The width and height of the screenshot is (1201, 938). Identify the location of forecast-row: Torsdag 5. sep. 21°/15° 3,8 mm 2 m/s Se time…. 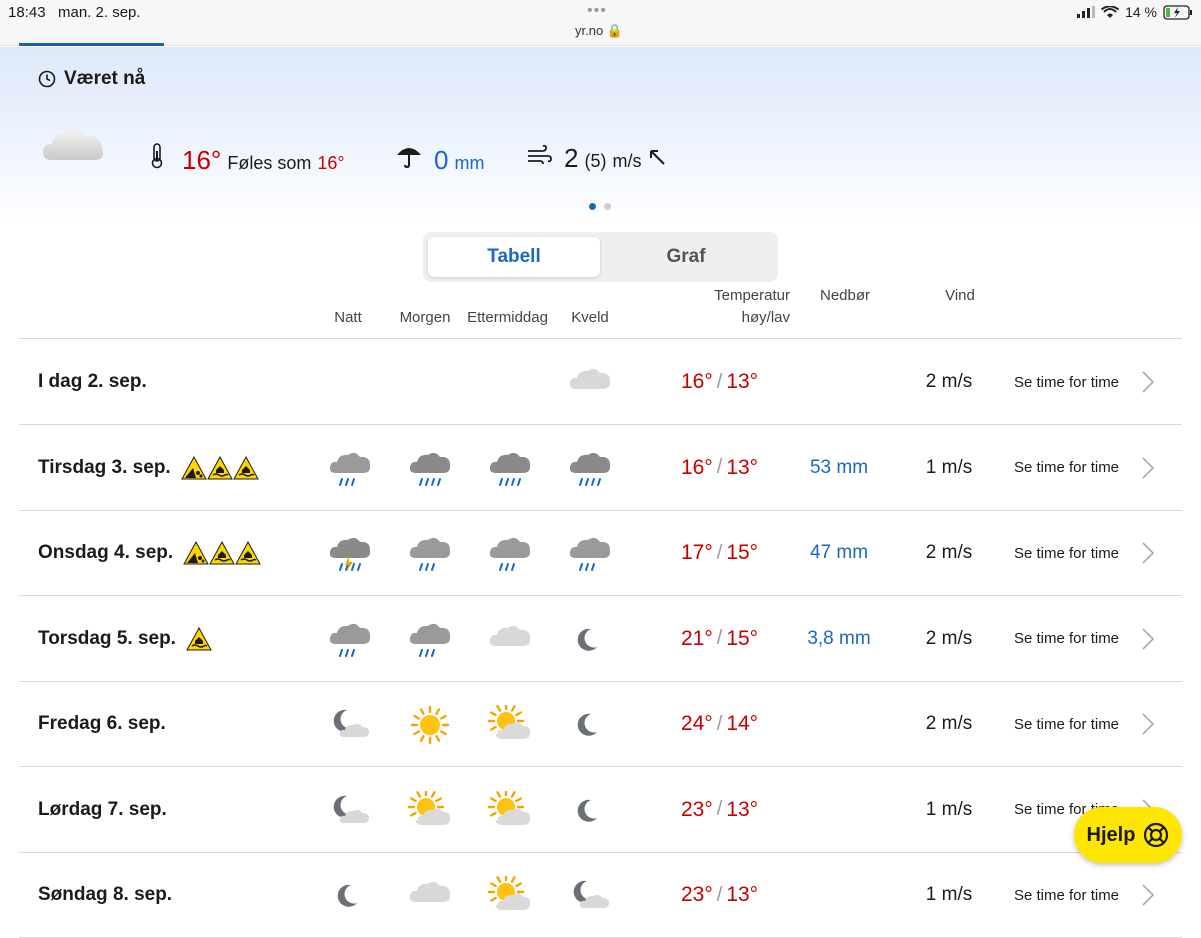
(600, 639).